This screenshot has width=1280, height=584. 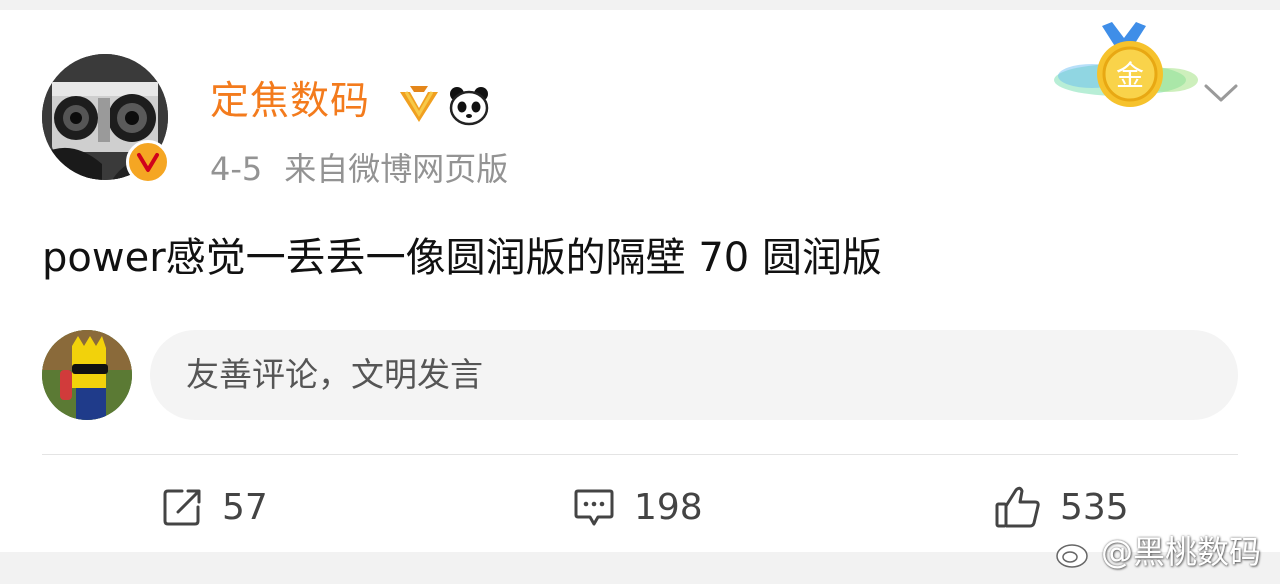 What do you see at coordinates (1017, 507) in the screenshot?
I see `thumbs-up-icon` at bounding box center [1017, 507].